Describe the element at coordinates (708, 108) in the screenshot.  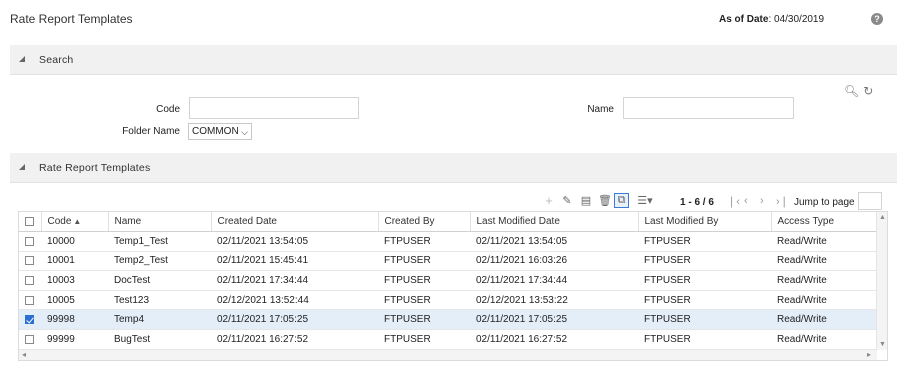
I see `name-input` at that location.